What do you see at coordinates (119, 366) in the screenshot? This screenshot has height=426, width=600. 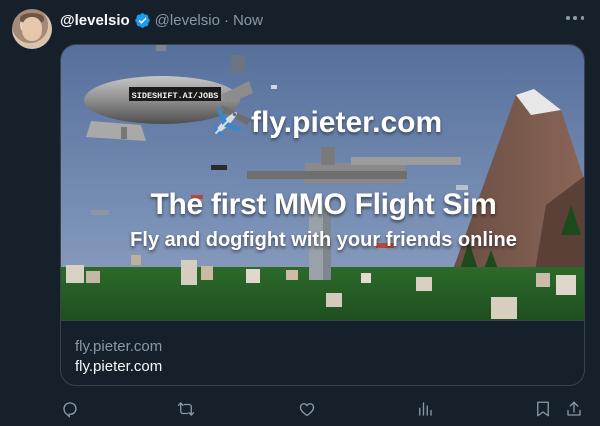 I see `card-title: fly.pieter.com` at bounding box center [119, 366].